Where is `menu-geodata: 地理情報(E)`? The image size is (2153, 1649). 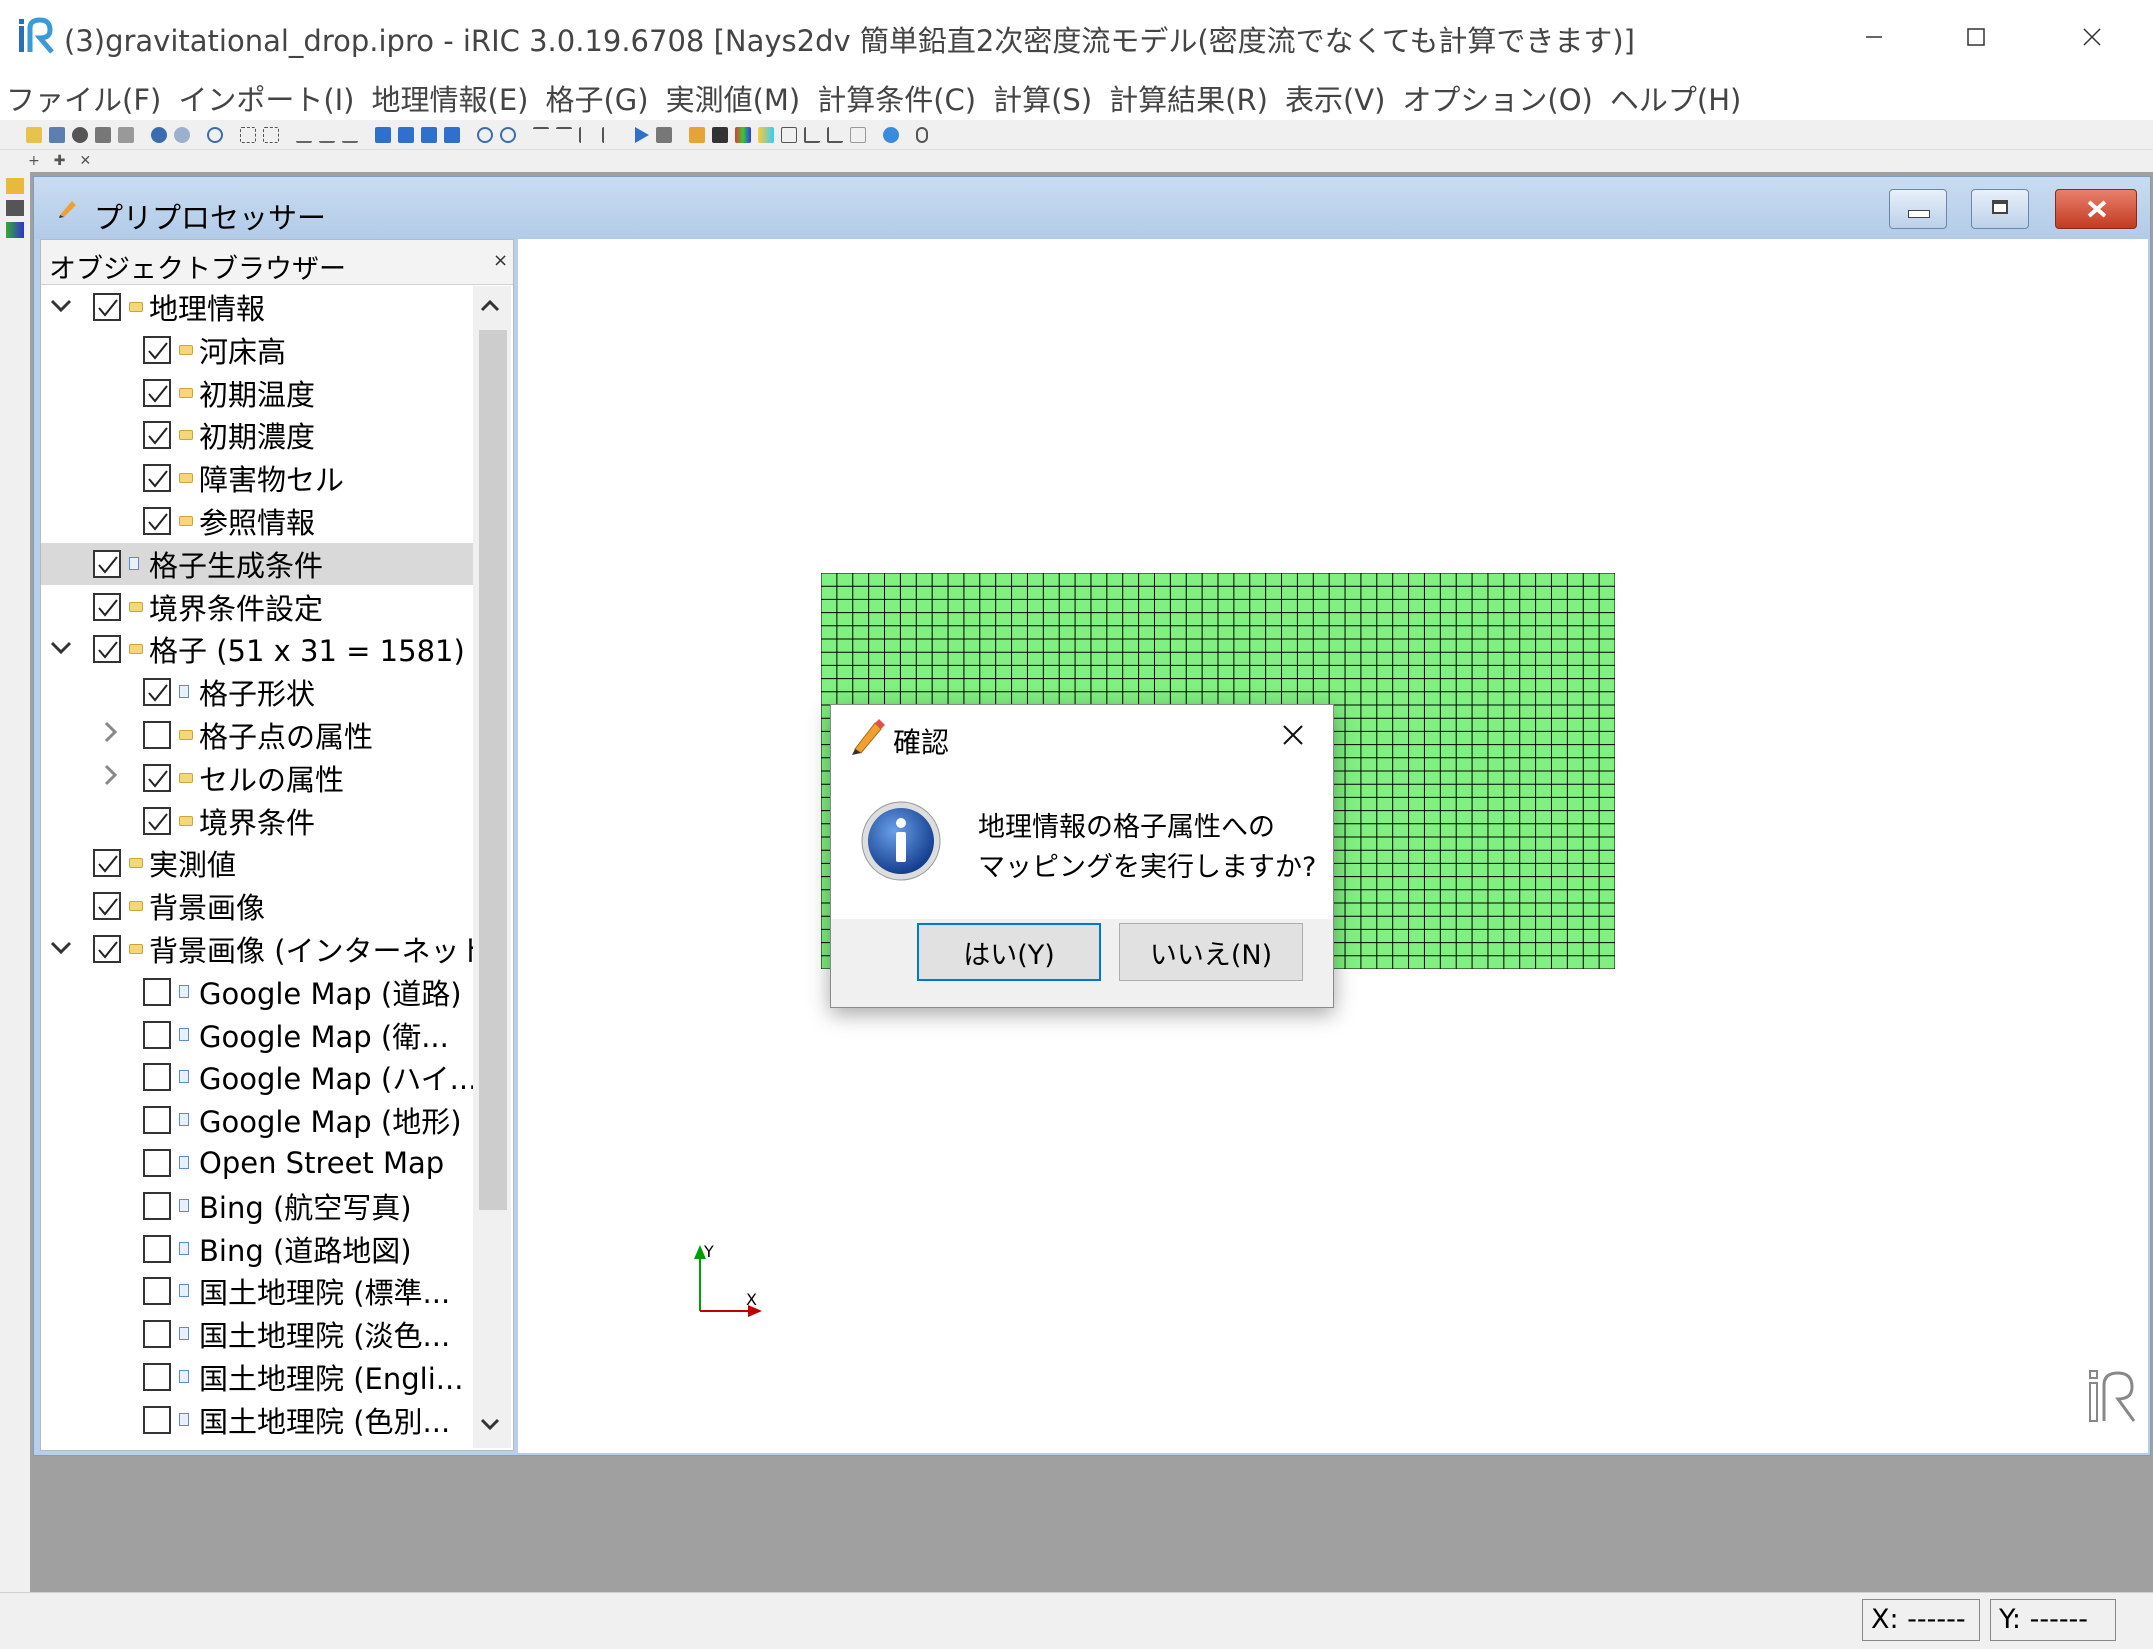 menu-geodata: 地理情報(E) is located at coordinates (450, 98).